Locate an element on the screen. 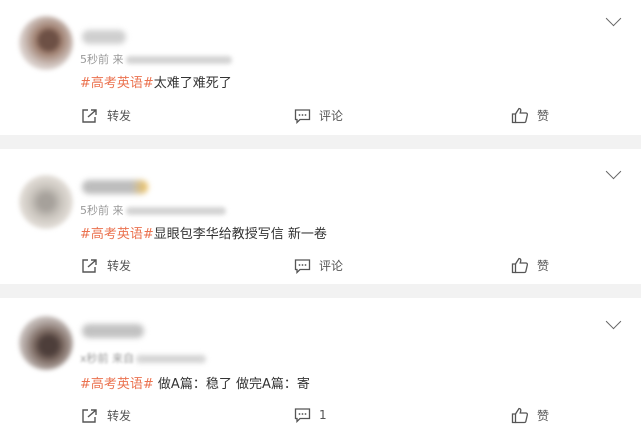 This screenshot has height=436, width=641. post-text: 太难了难死了 is located at coordinates (192, 83).